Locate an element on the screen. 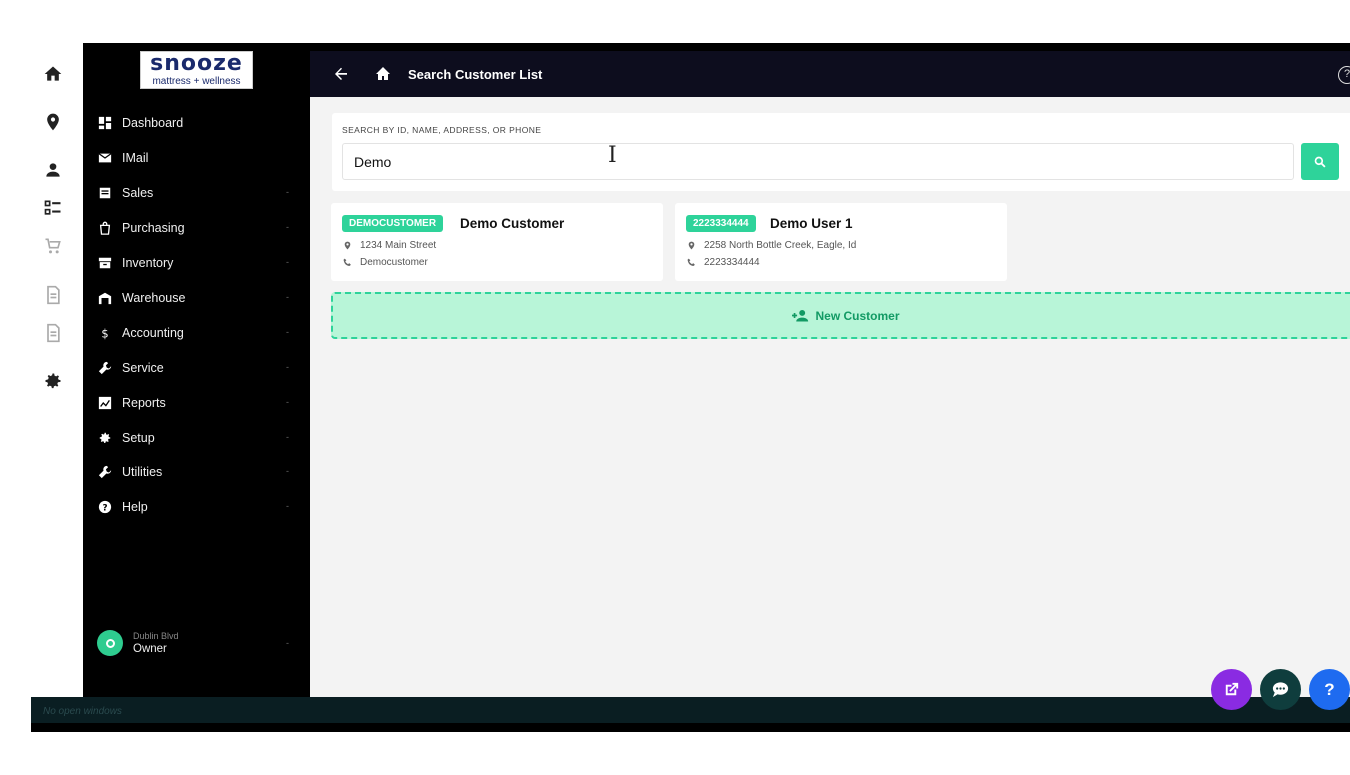  logo: snooze mattress + wellness is located at coordinates (196, 70).